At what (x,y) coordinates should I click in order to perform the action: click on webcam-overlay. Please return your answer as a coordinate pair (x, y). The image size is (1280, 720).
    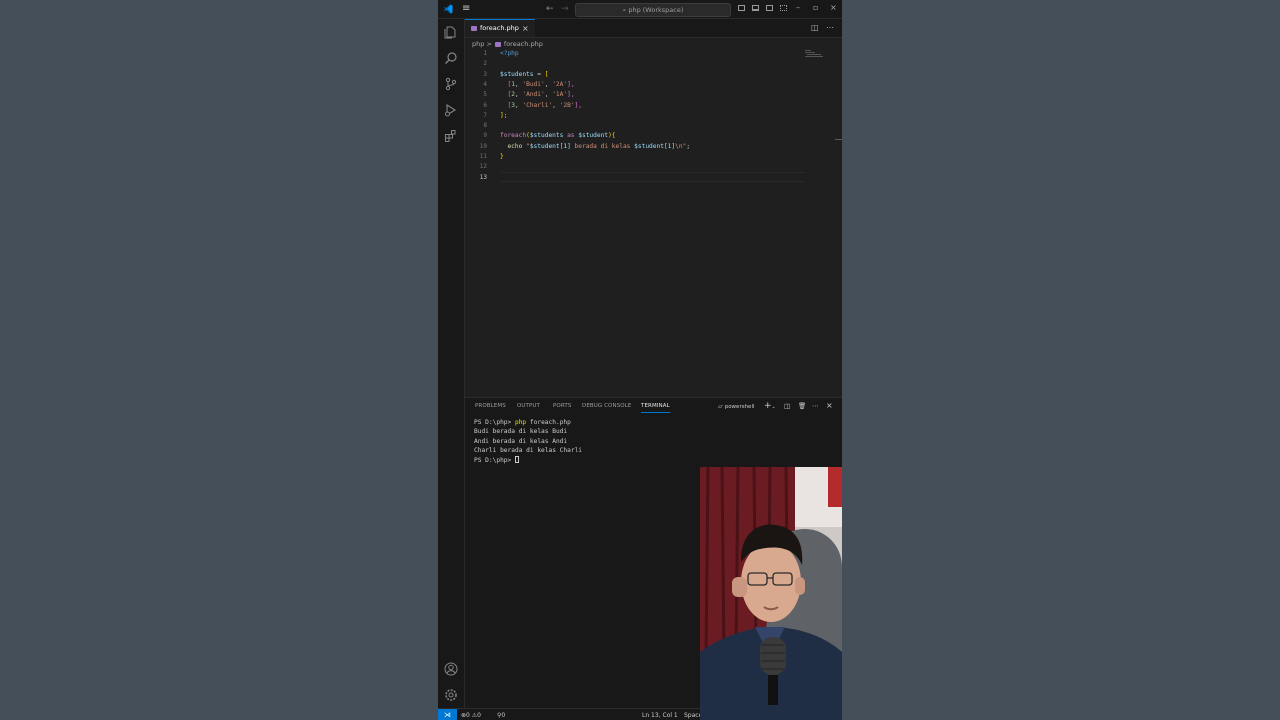
    Looking at the image, I should click on (771, 593).